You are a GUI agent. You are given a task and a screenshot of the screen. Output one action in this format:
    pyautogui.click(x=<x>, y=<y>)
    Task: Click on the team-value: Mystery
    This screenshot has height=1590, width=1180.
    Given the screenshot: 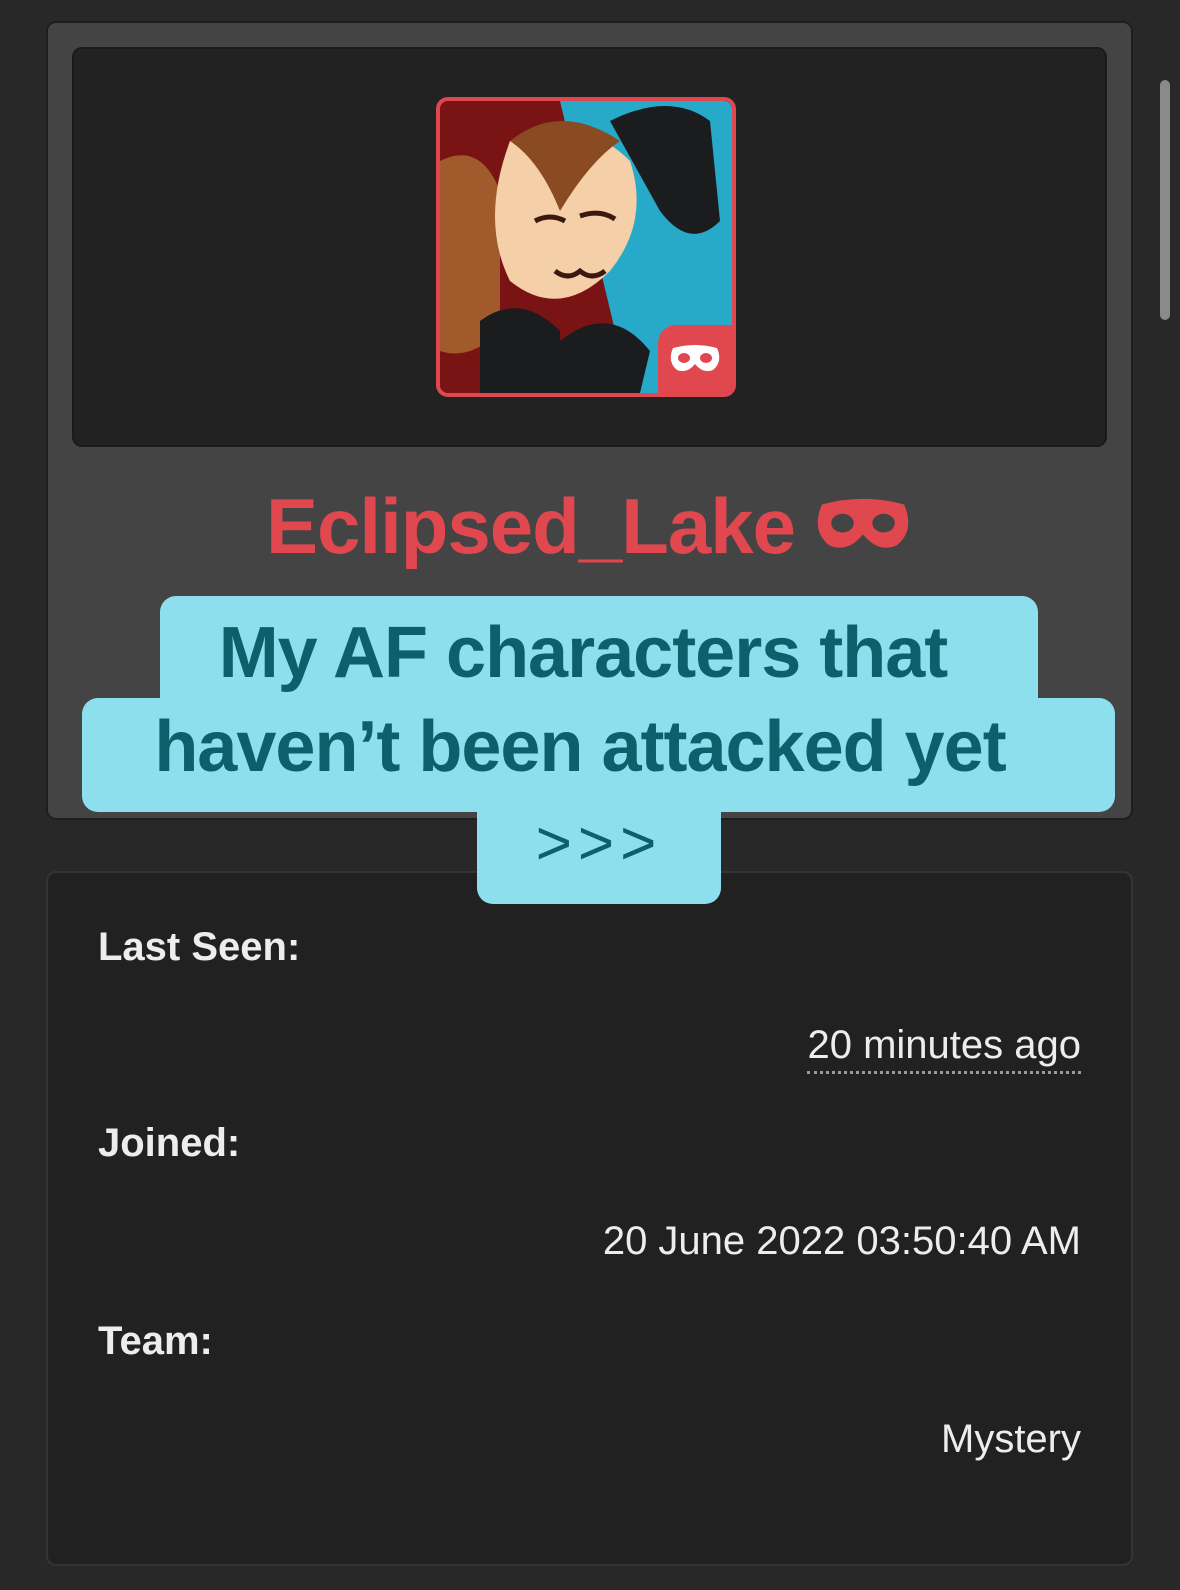 What is the action you would take?
    pyautogui.click(x=1011, y=1439)
    